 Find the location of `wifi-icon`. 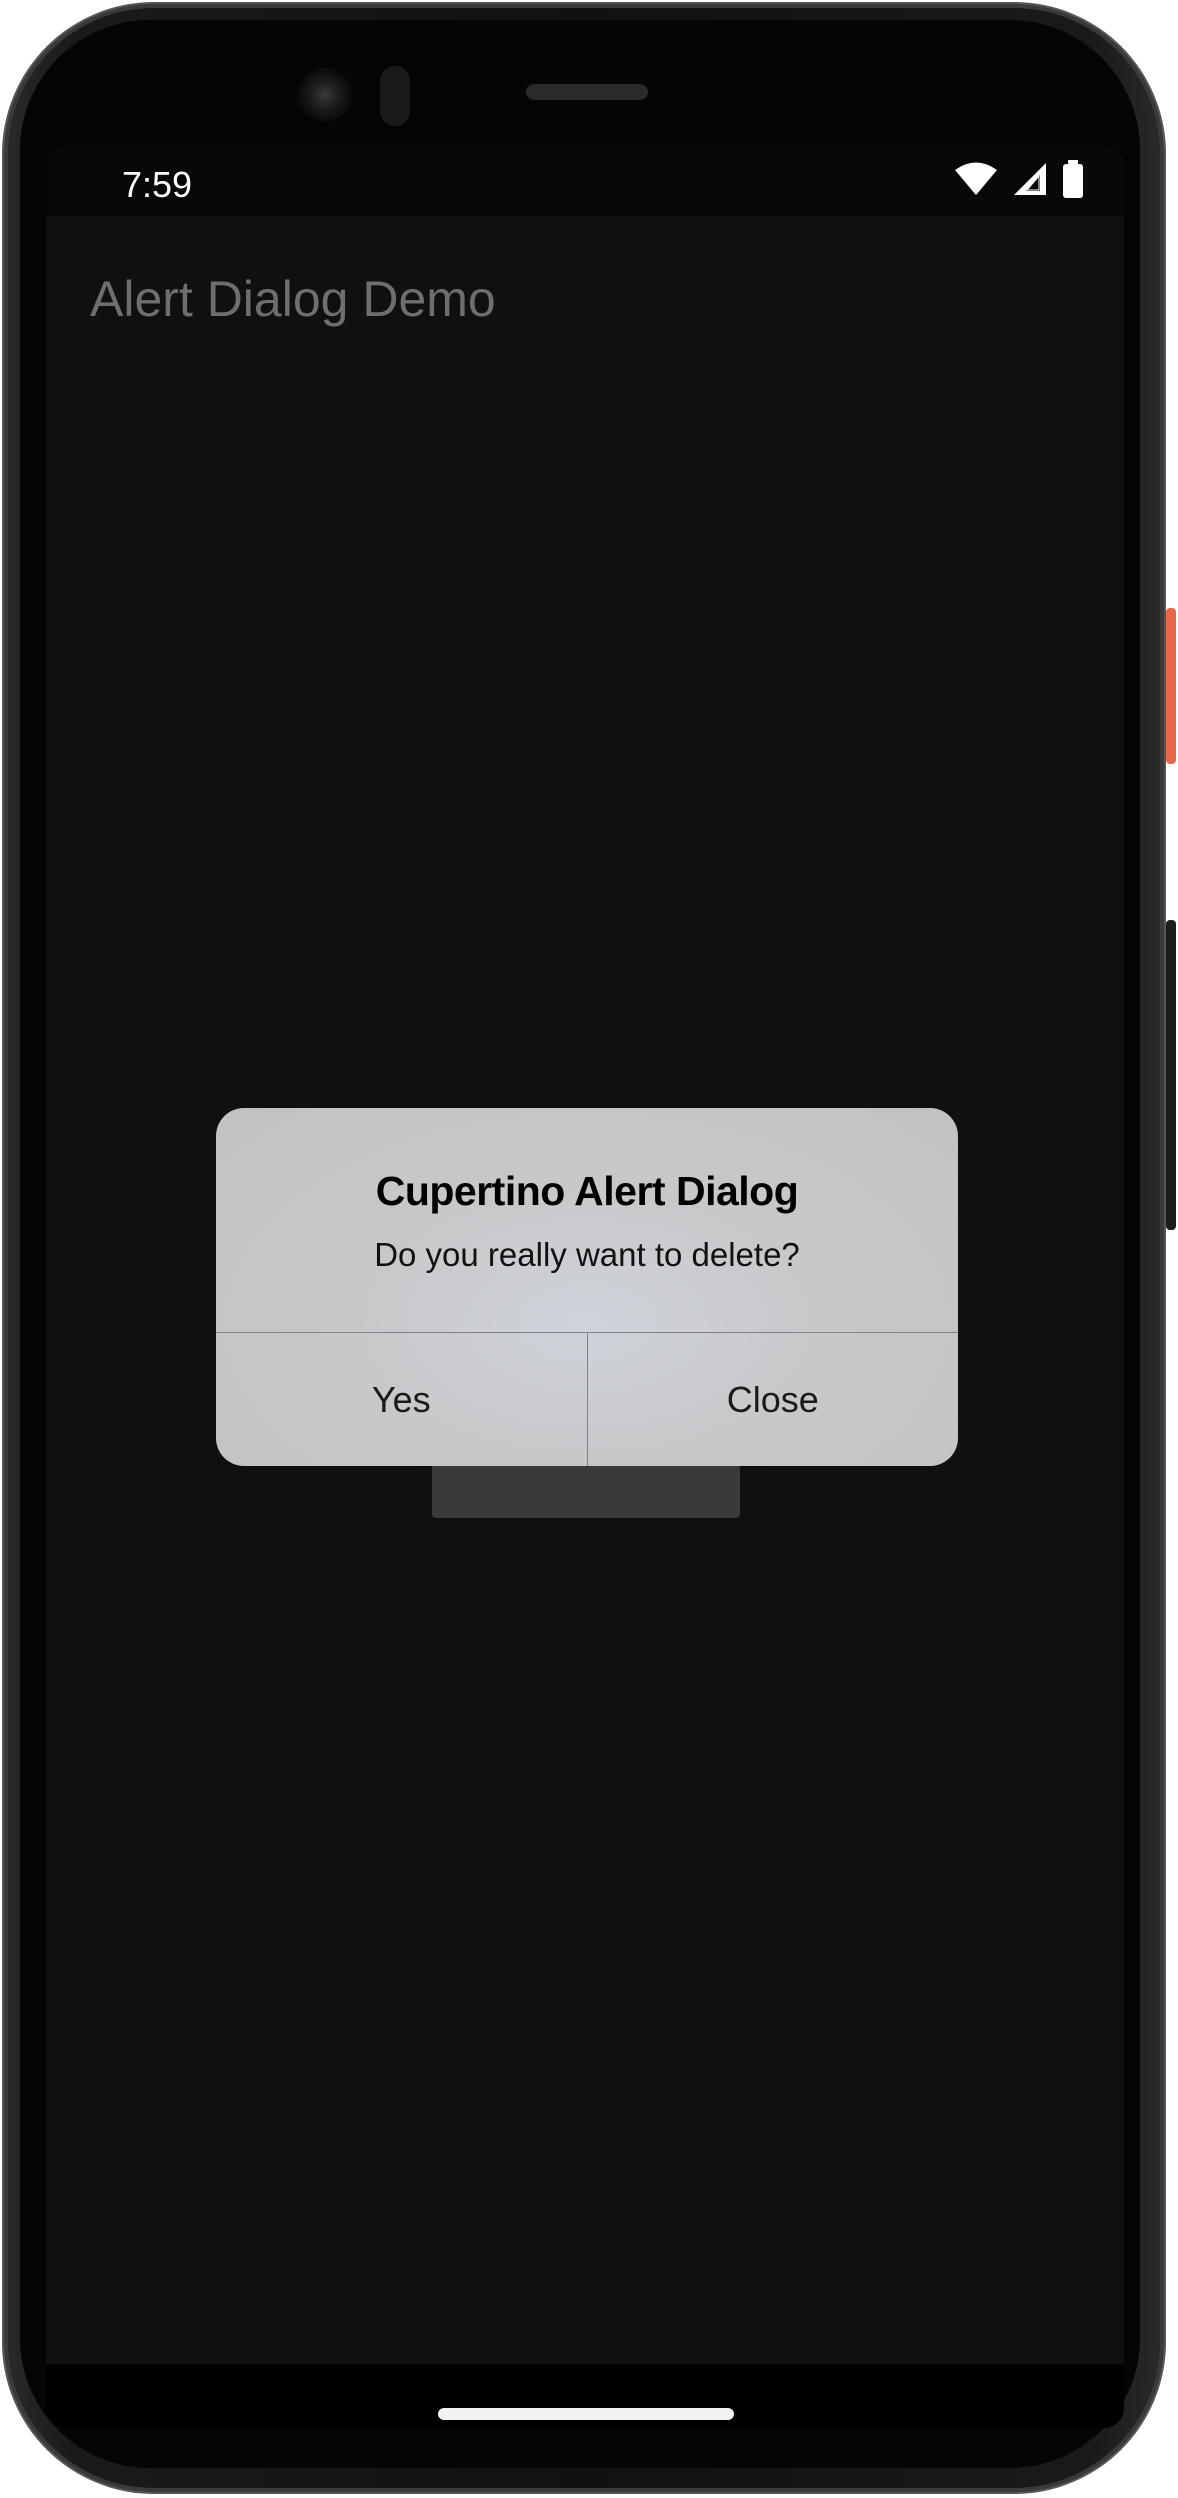

wifi-icon is located at coordinates (976, 181).